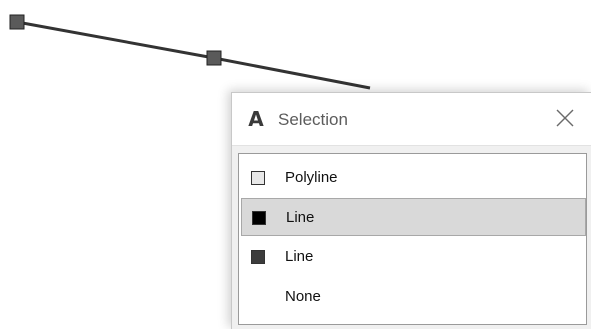 This screenshot has width=591, height=329. Describe the element at coordinates (413, 178) in the screenshot. I see `list-item-polyline: Polyline` at that location.